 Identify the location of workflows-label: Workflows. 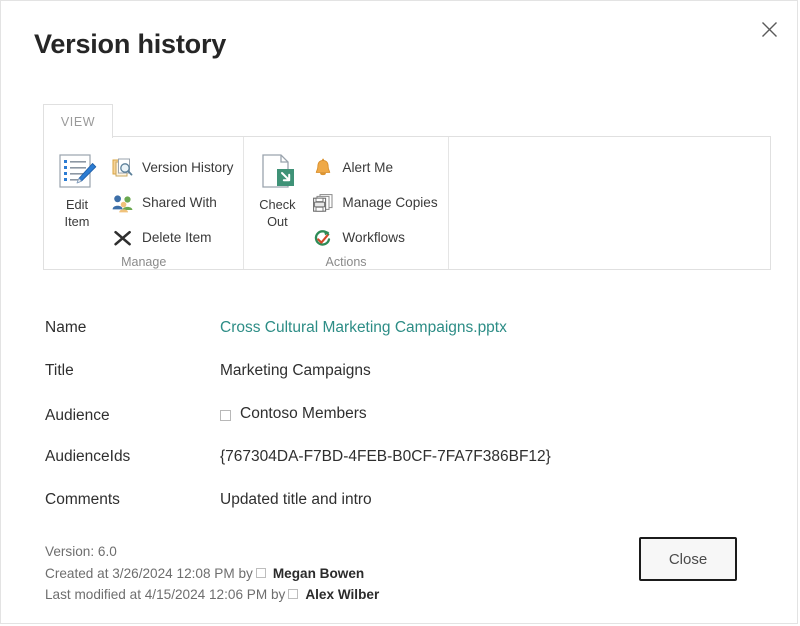
(373, 237).